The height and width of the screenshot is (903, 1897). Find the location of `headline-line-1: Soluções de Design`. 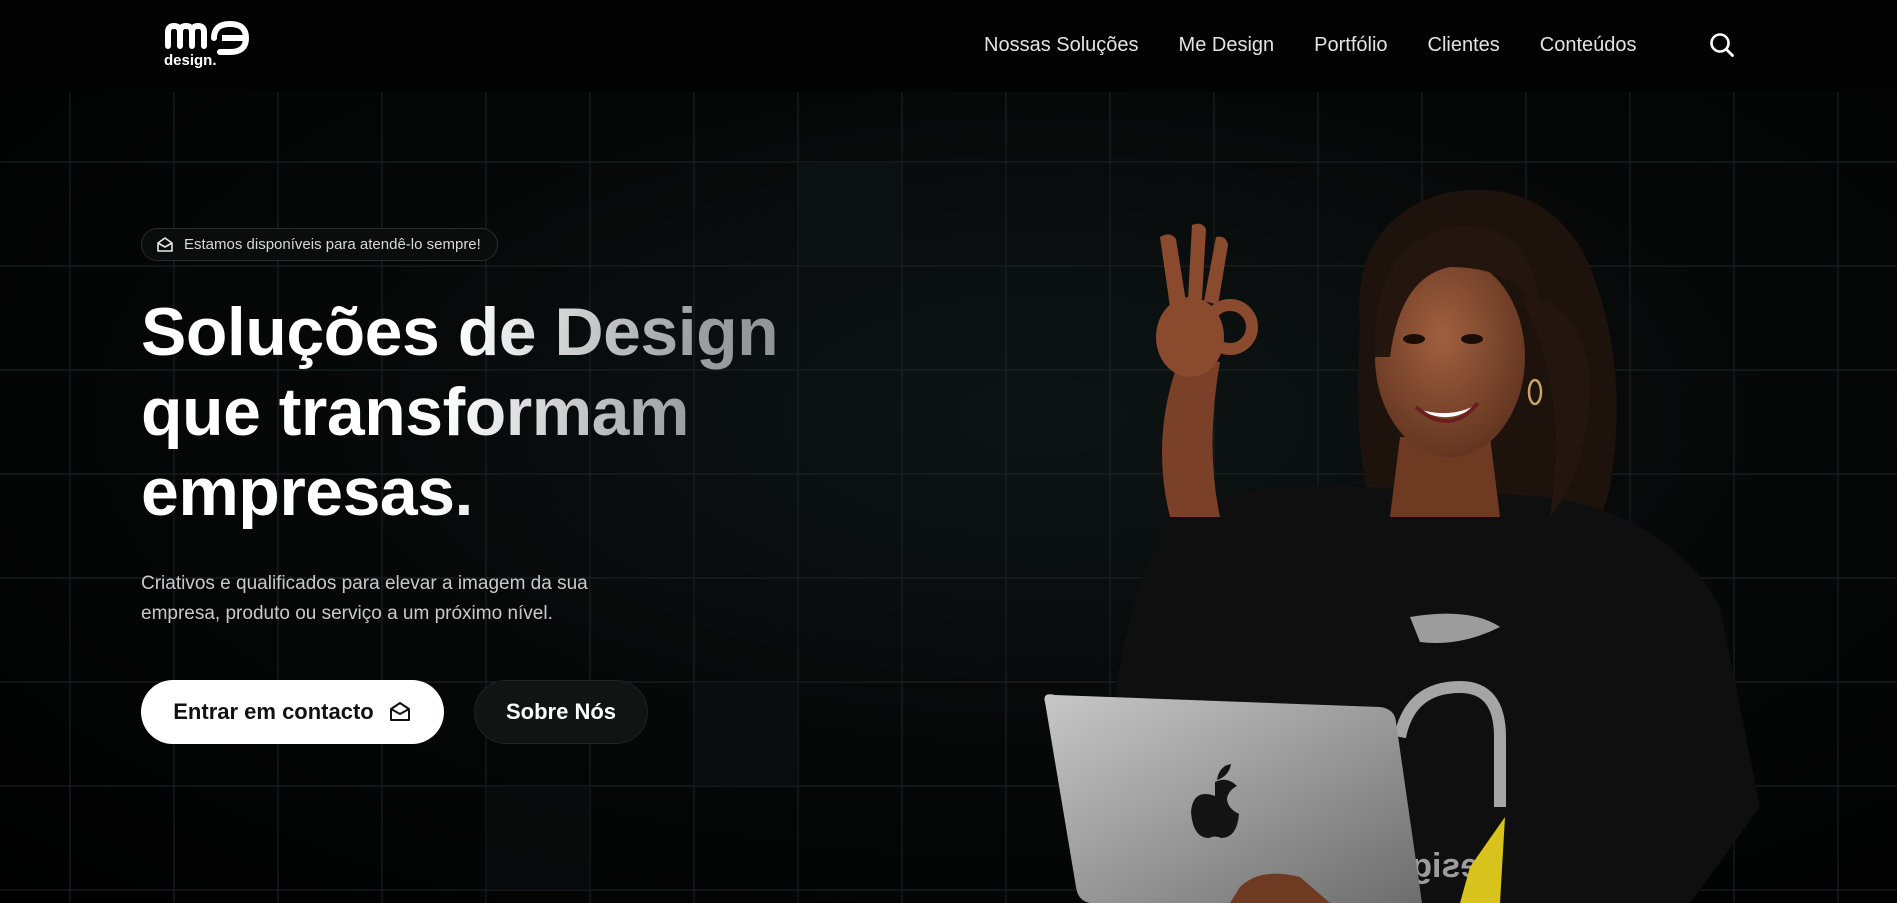

headline-line-1: Soluções de Design is located at coordinates (460, 332).